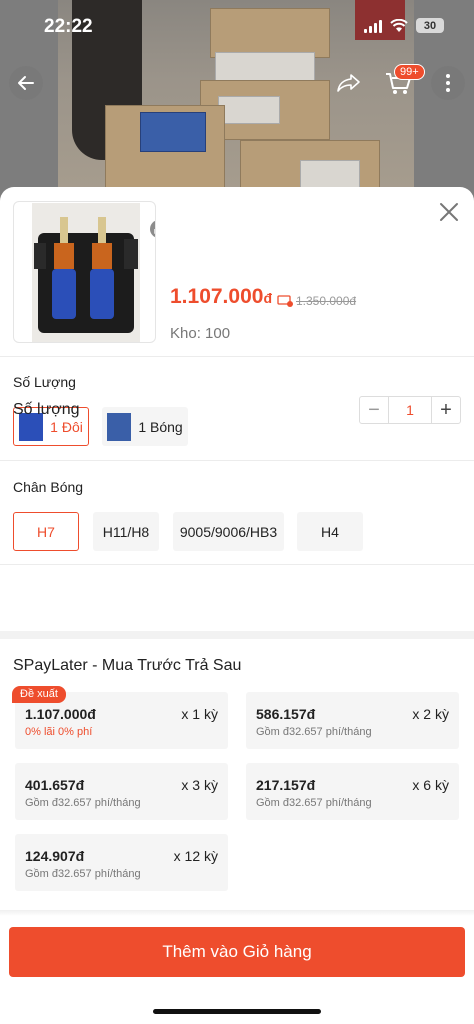 This screenshot has height=1024, width=474. What do you see at coordinates (195, 856) in the screenshot?
I see `plan-term: x 12 kỳ` at bounding box center [195, 856].